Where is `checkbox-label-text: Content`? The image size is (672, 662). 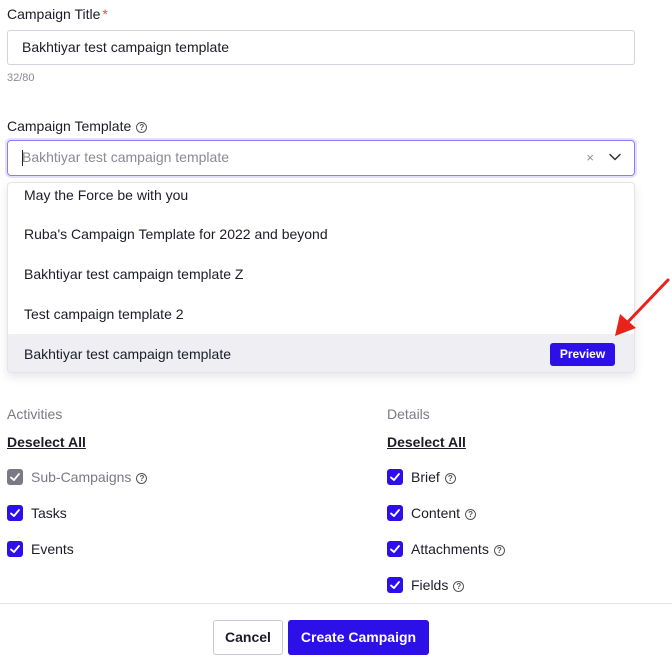
checkbox-label-text: Content is located at coordinates (436, 513).